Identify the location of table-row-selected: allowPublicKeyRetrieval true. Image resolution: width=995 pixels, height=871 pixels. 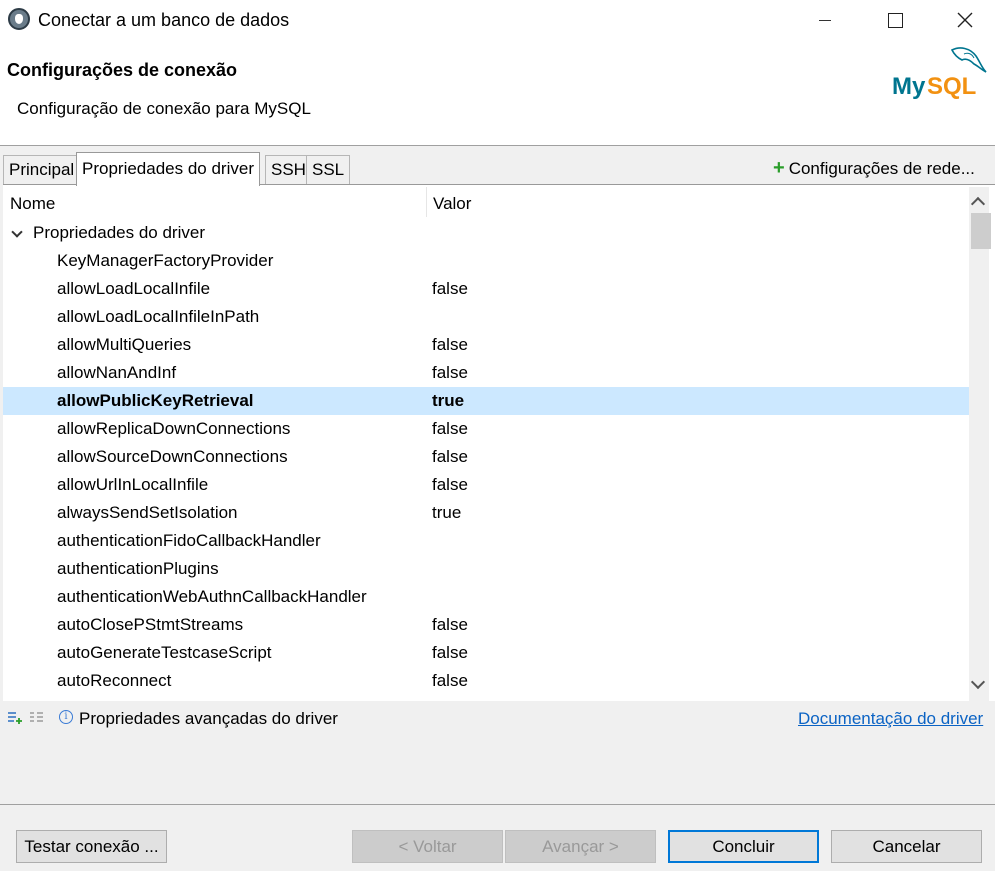
(486, 401).